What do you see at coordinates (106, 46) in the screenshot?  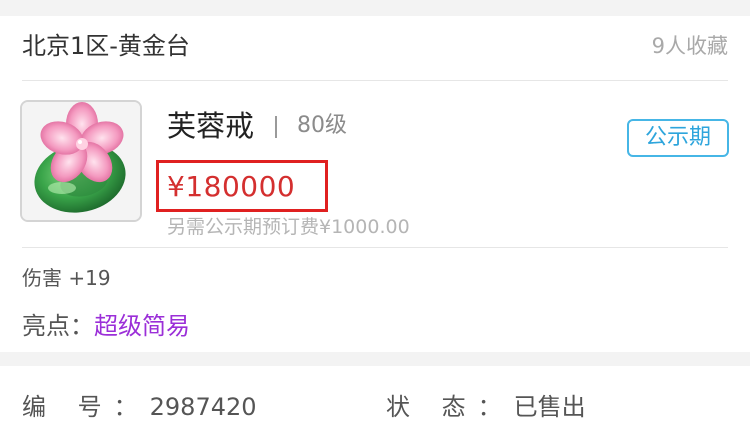 I see `server-name: 北京1区-黄金台` at bounding box center [106, 46].